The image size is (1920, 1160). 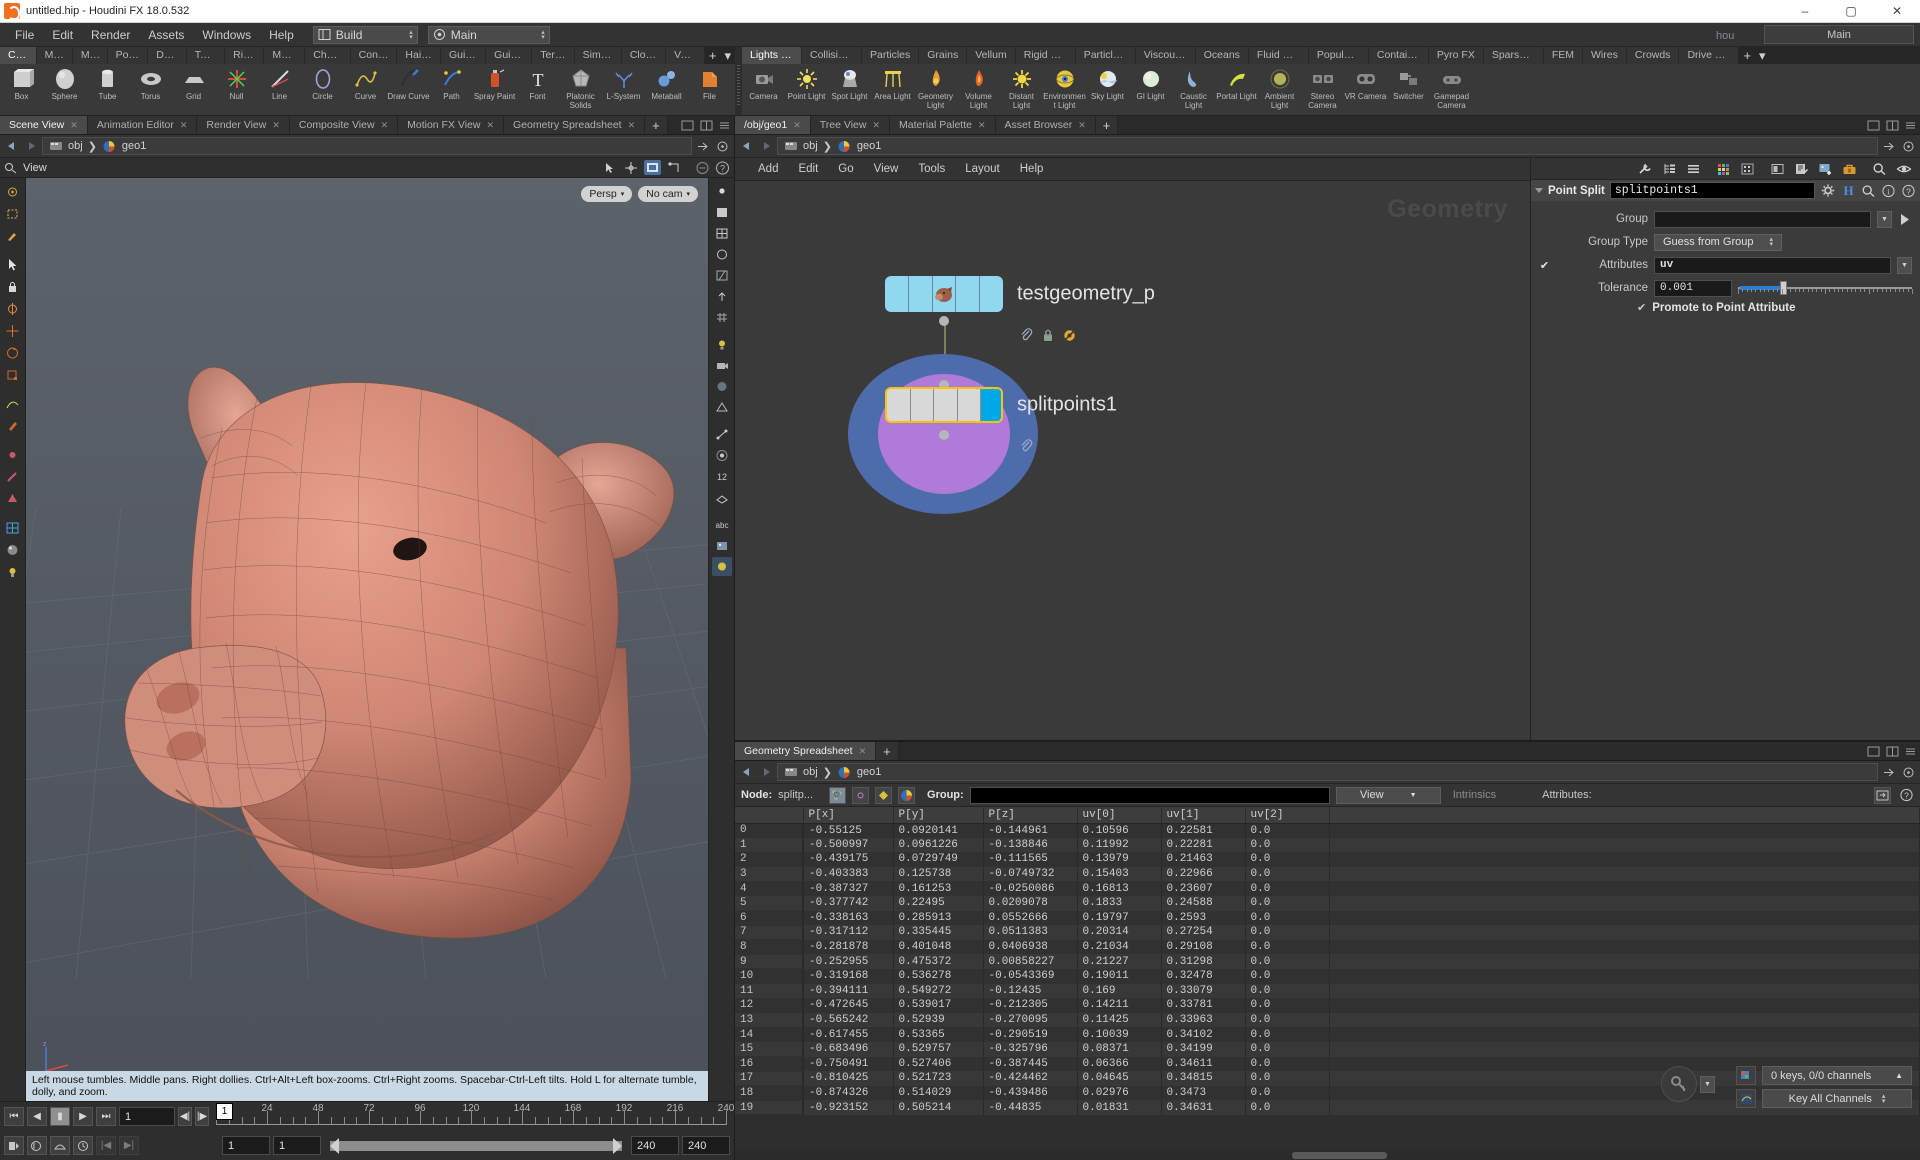 I want to click on scene-view-tab-1: Animation Editor ✕, so click(x=142, y=125).